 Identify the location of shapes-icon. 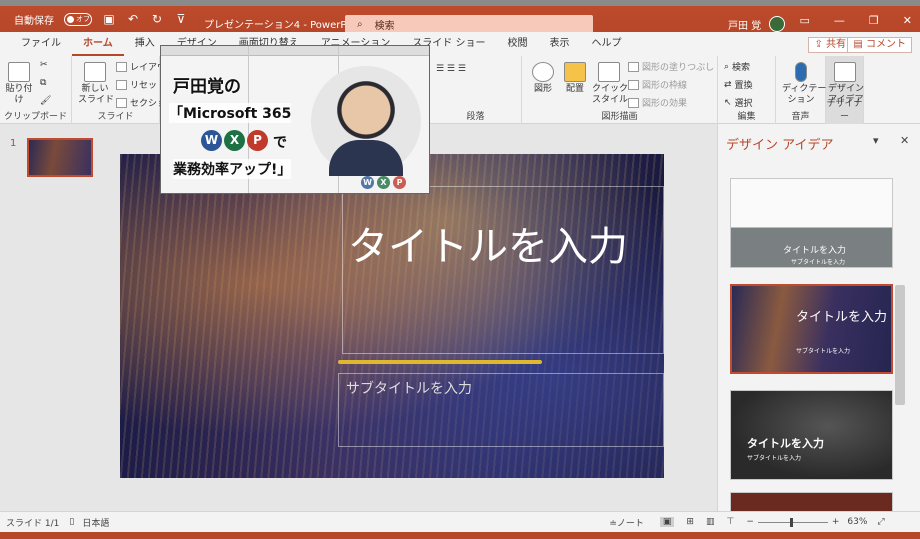
(543, 72).